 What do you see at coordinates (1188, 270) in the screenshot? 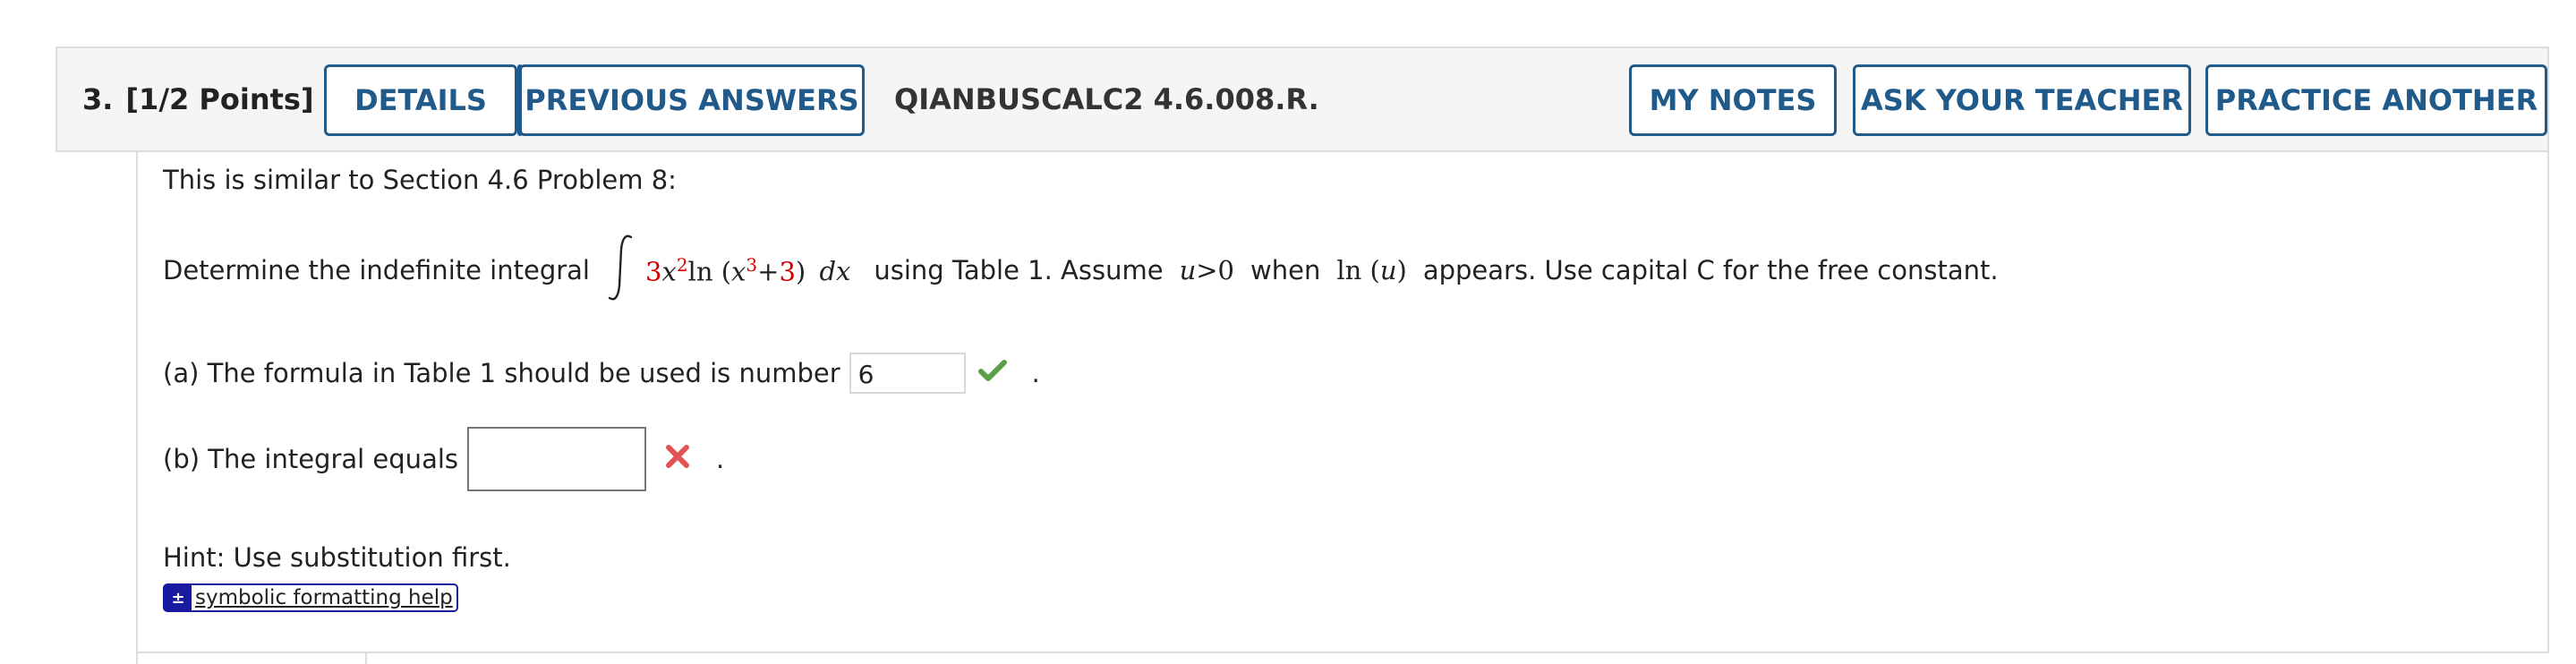
I see `condition-variable: u` at bounding box center [1188, 270].